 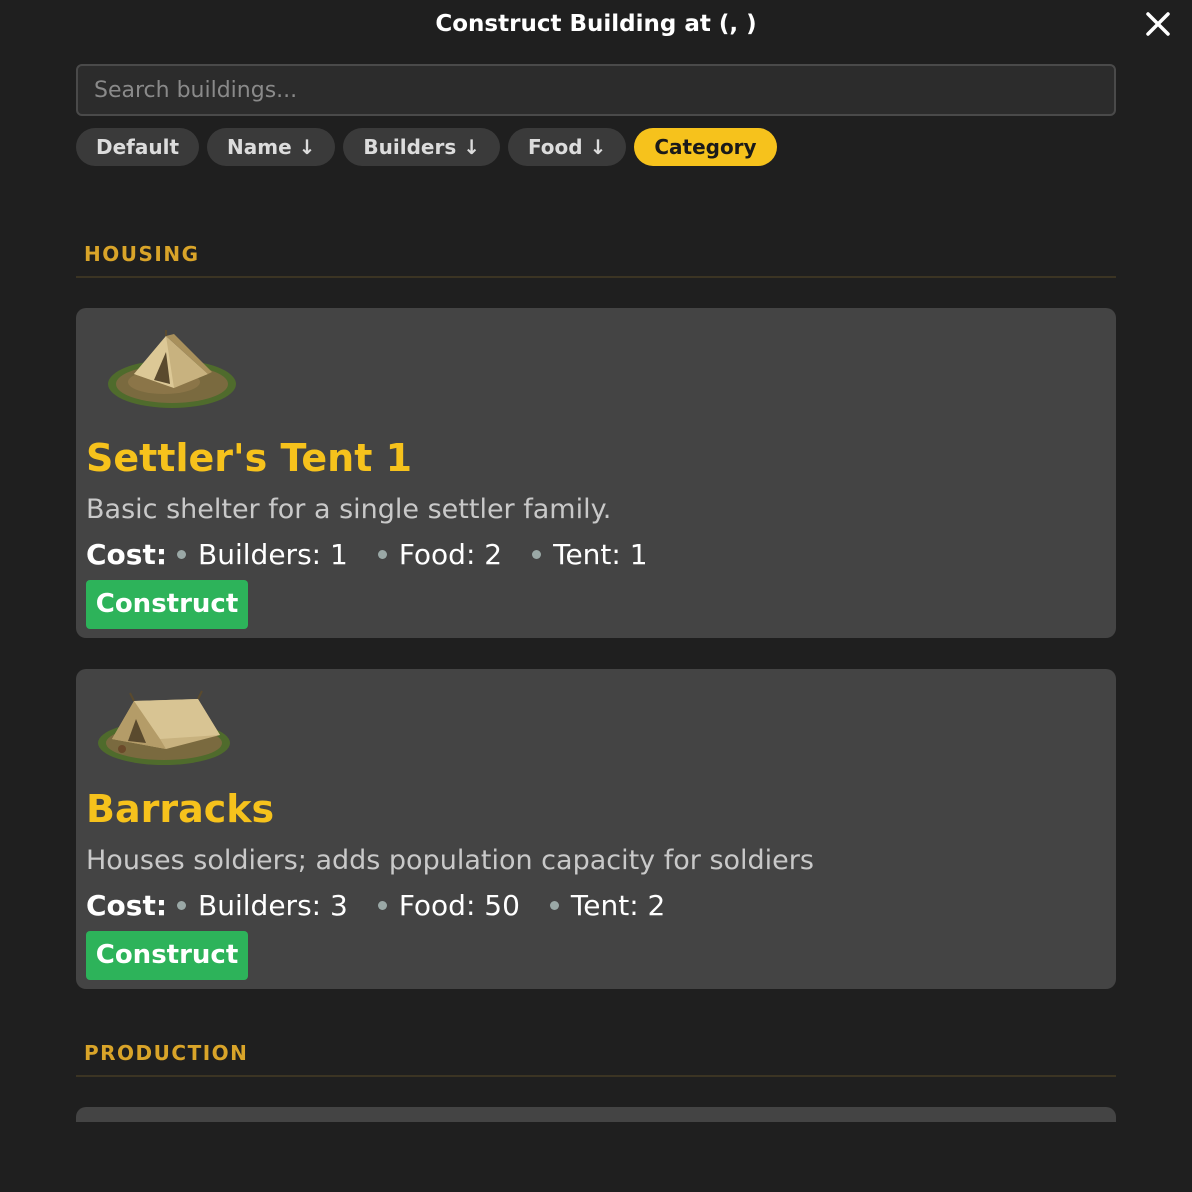 I want to click on building-name: Barracks, so click(x=180, y=809).